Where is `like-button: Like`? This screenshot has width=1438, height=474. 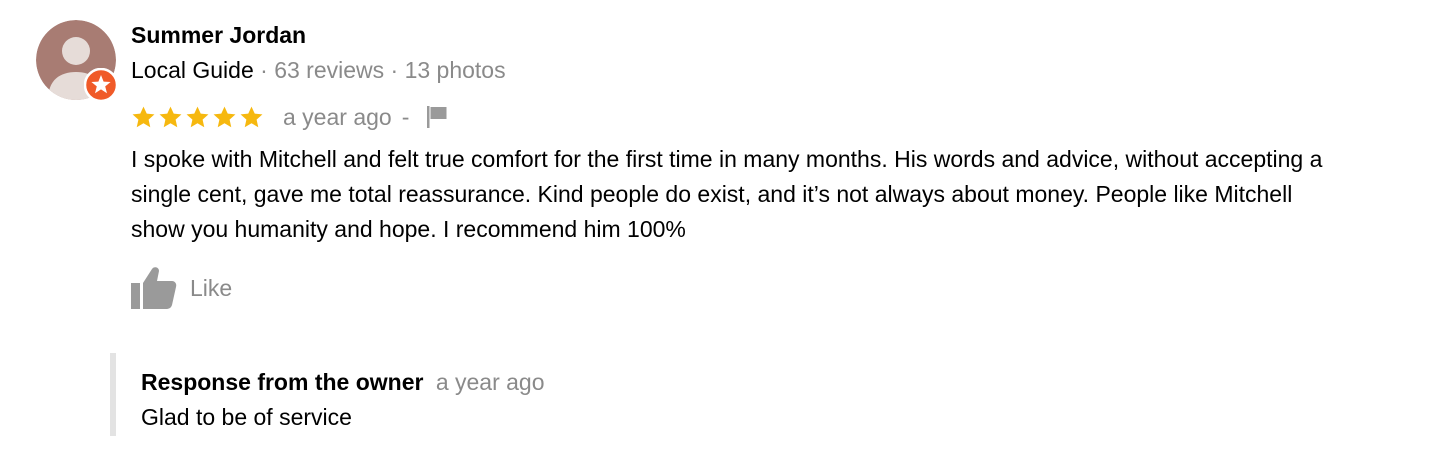 like-button: Like is located at coordinates (181, 288).